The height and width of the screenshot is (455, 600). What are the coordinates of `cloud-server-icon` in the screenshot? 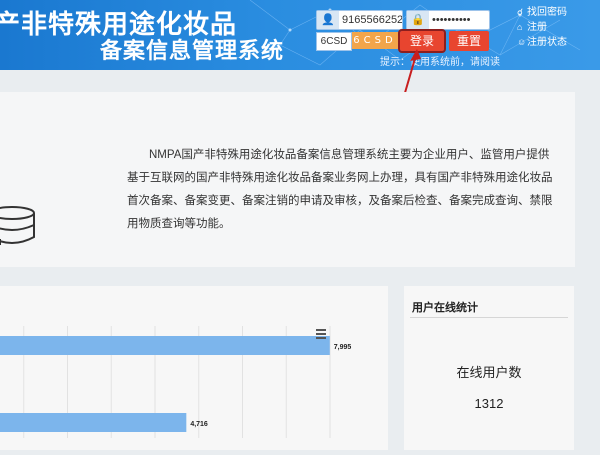 It's located at (17, 225).